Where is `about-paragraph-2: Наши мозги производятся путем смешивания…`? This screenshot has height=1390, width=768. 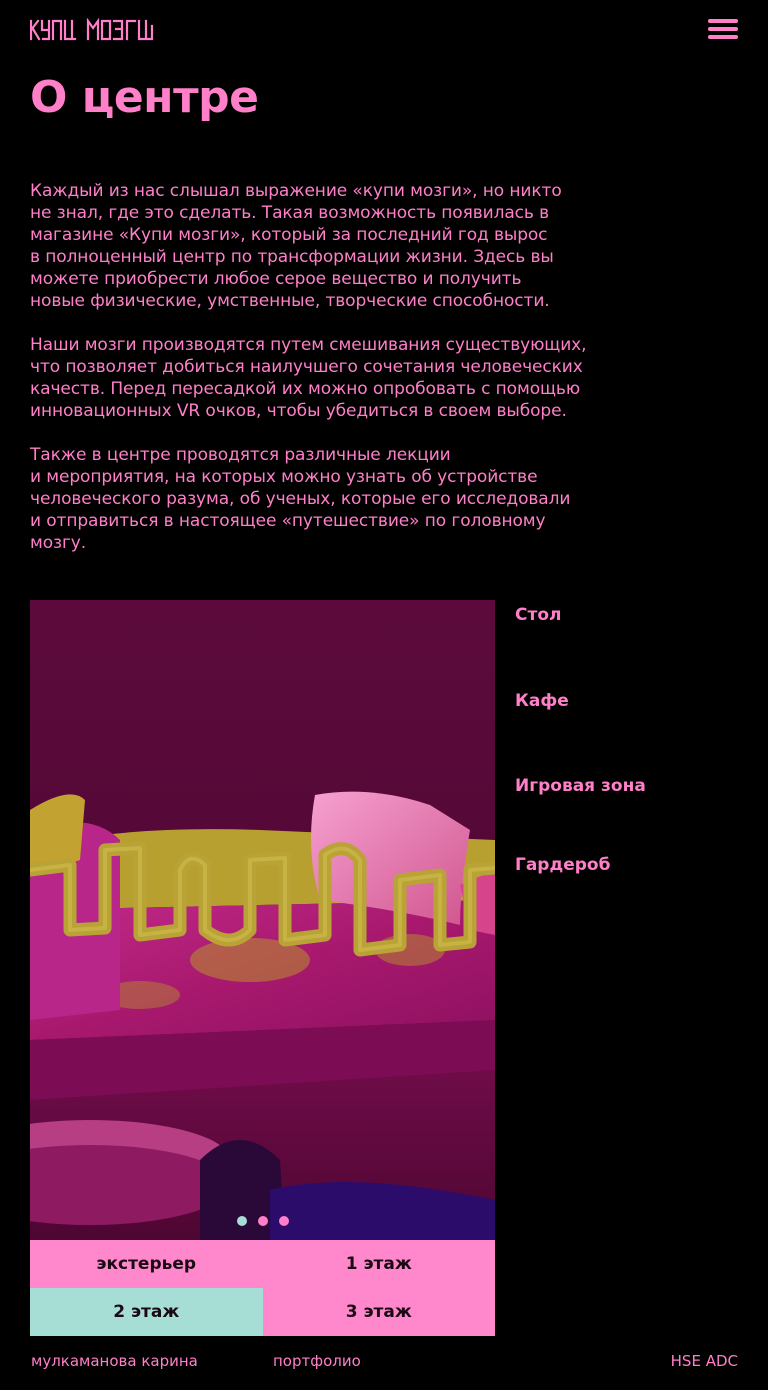
about-paragraph-2: Наши мозги производятся путем смешивания… is located at coordinates (308, 378).